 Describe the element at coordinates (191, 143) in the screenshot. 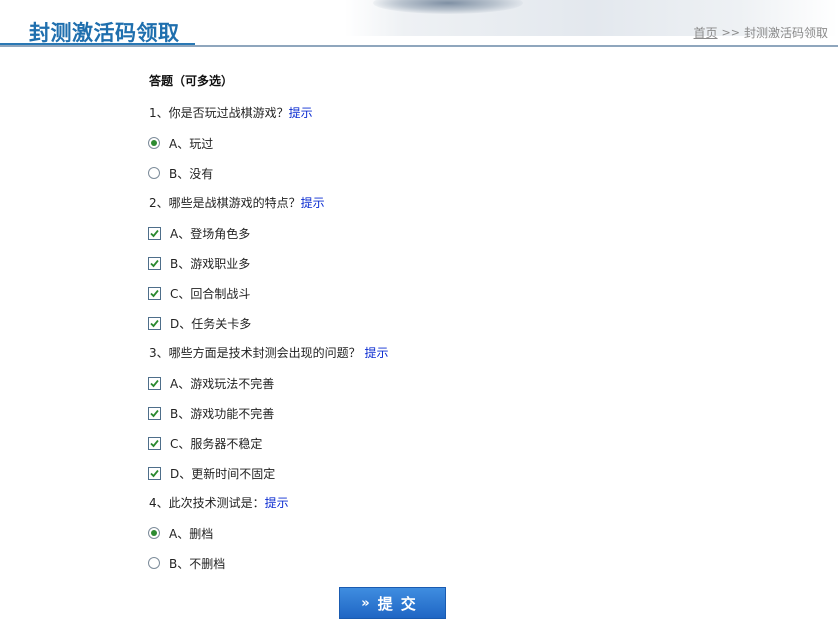

I see `option-label: A、玩过` at that location.